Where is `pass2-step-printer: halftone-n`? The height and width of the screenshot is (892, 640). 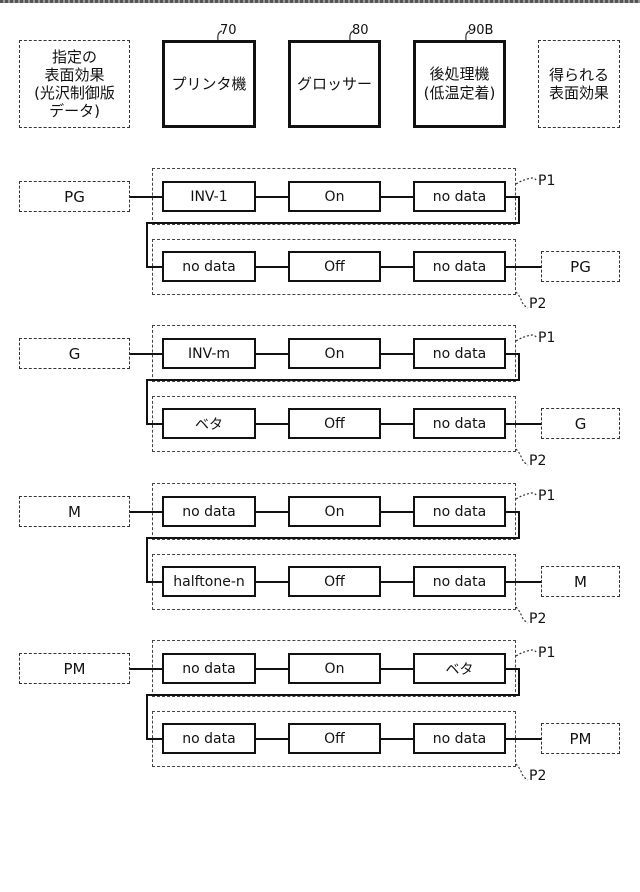 pass2-step-printer: halftone-n is located at coordinates (209, 581).